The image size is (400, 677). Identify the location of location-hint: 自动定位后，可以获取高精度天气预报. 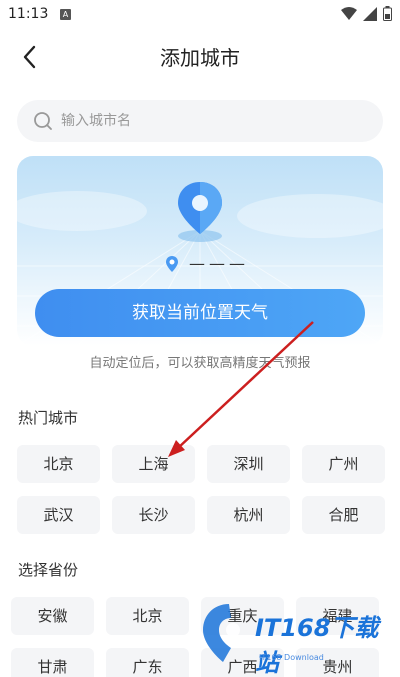
(200, 363).